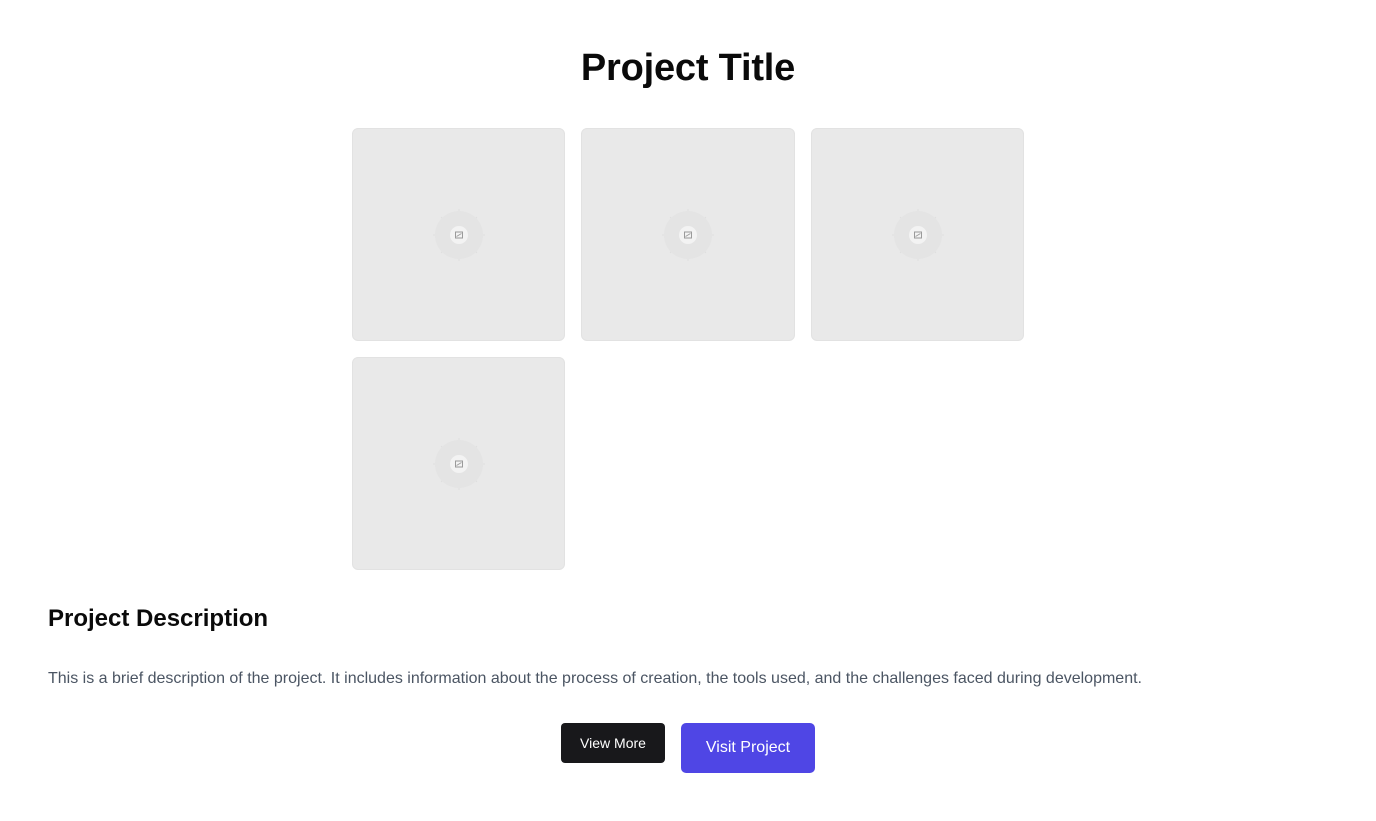 The width and height of the screenshot is (1376, 821). I want to click on page-title: Project Title, so click(688, 68).